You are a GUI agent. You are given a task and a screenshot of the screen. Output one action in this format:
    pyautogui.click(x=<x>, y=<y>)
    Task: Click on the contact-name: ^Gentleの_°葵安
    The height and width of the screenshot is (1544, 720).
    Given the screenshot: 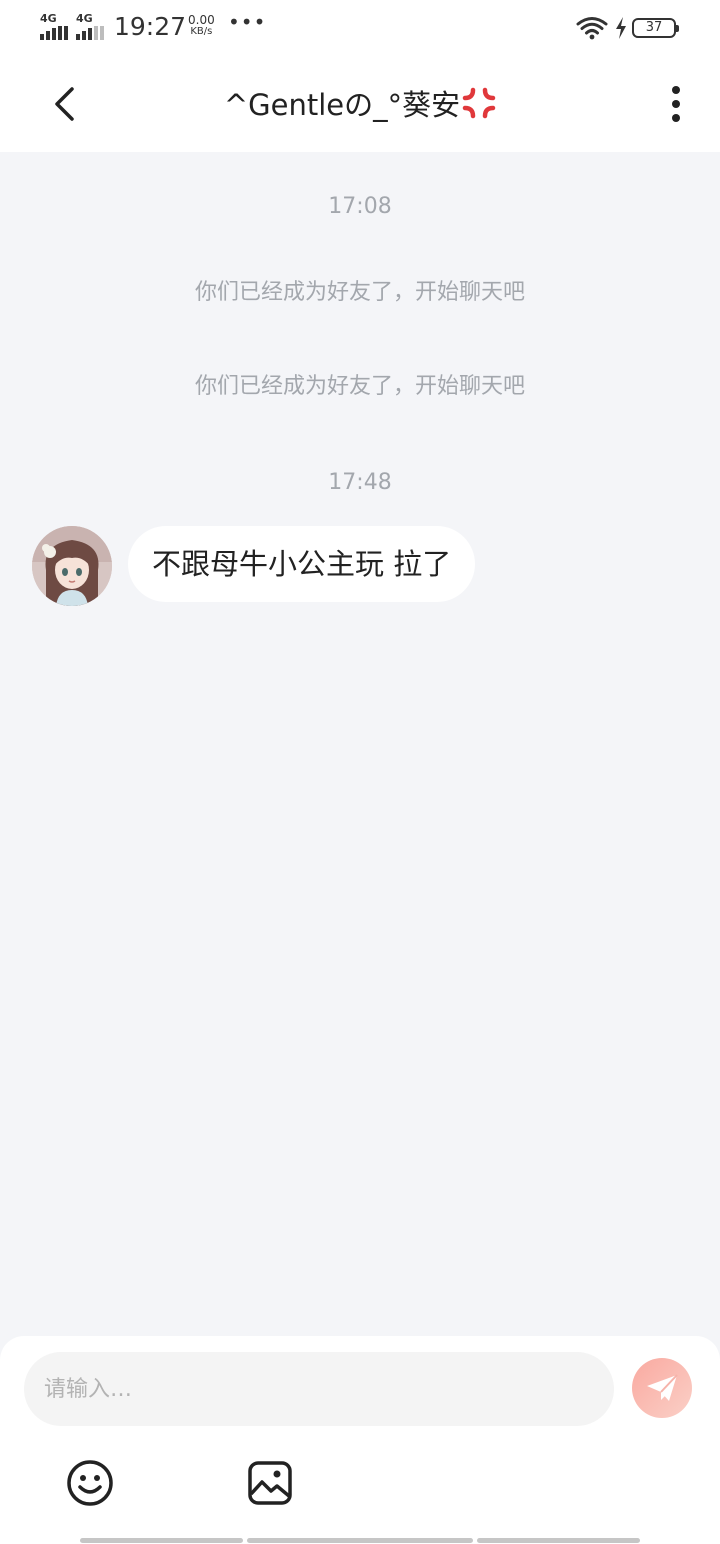 What is the action you would take?
    pyautogui.click(x=342, y=105)
    